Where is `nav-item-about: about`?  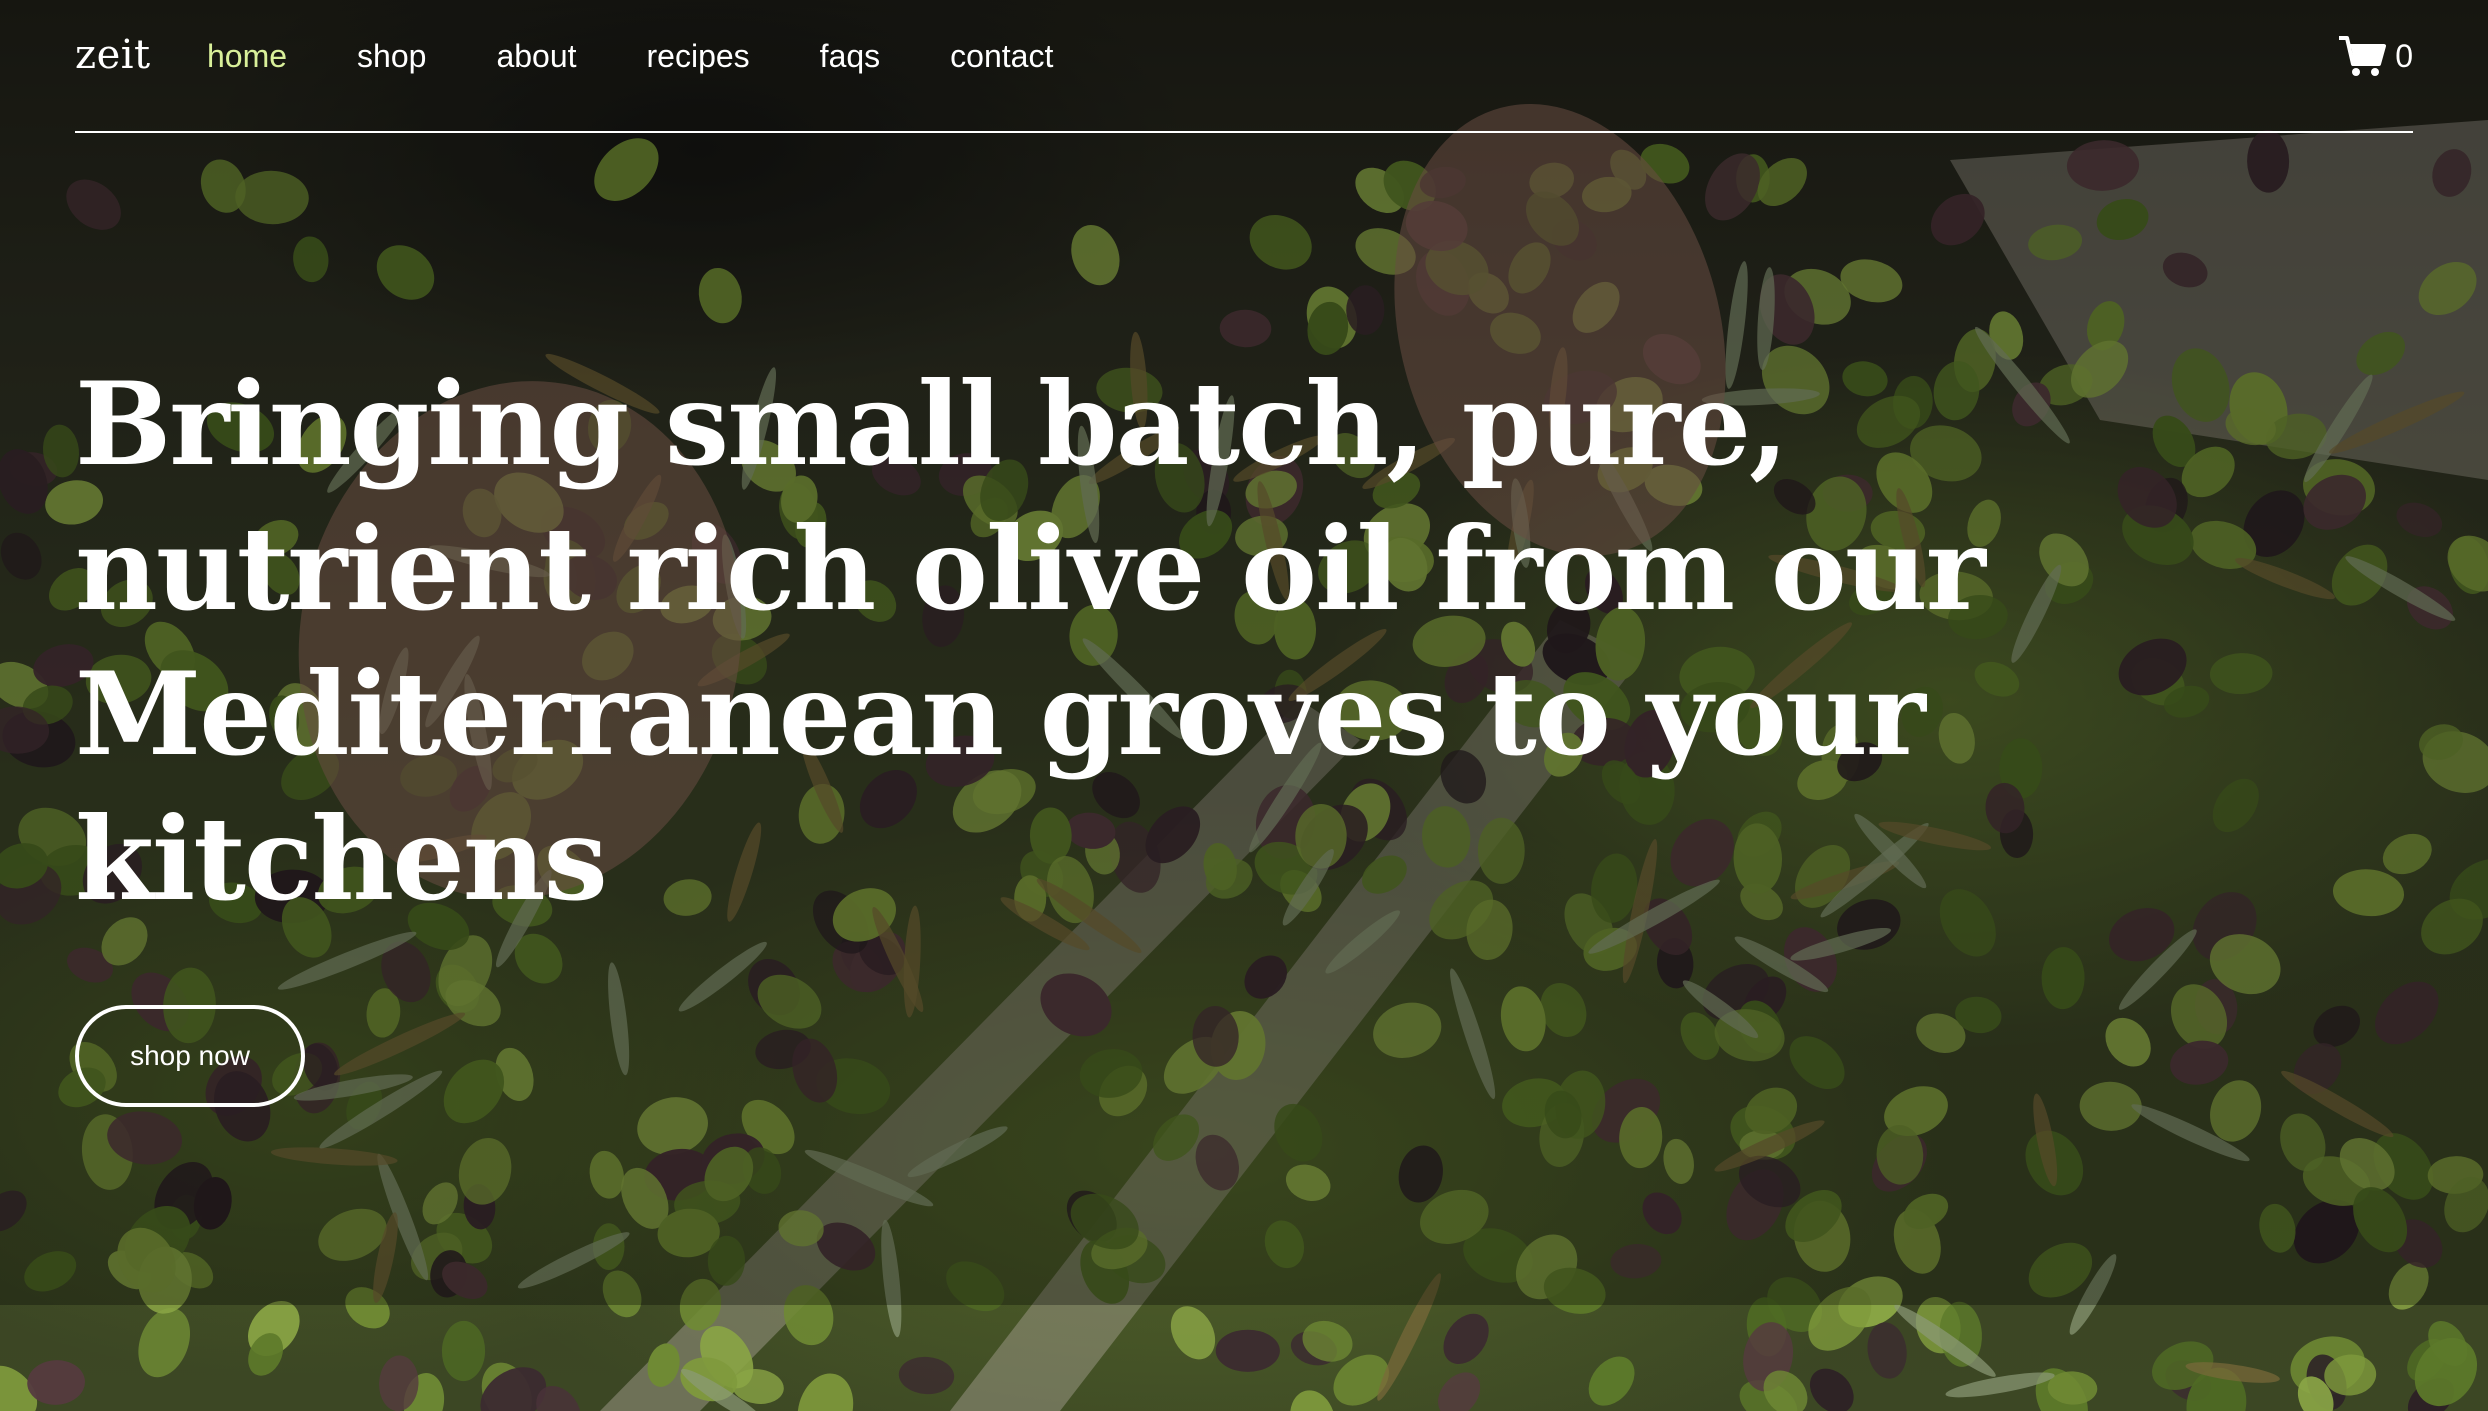
nav-item-about: about is located at coordinates (536, 56).